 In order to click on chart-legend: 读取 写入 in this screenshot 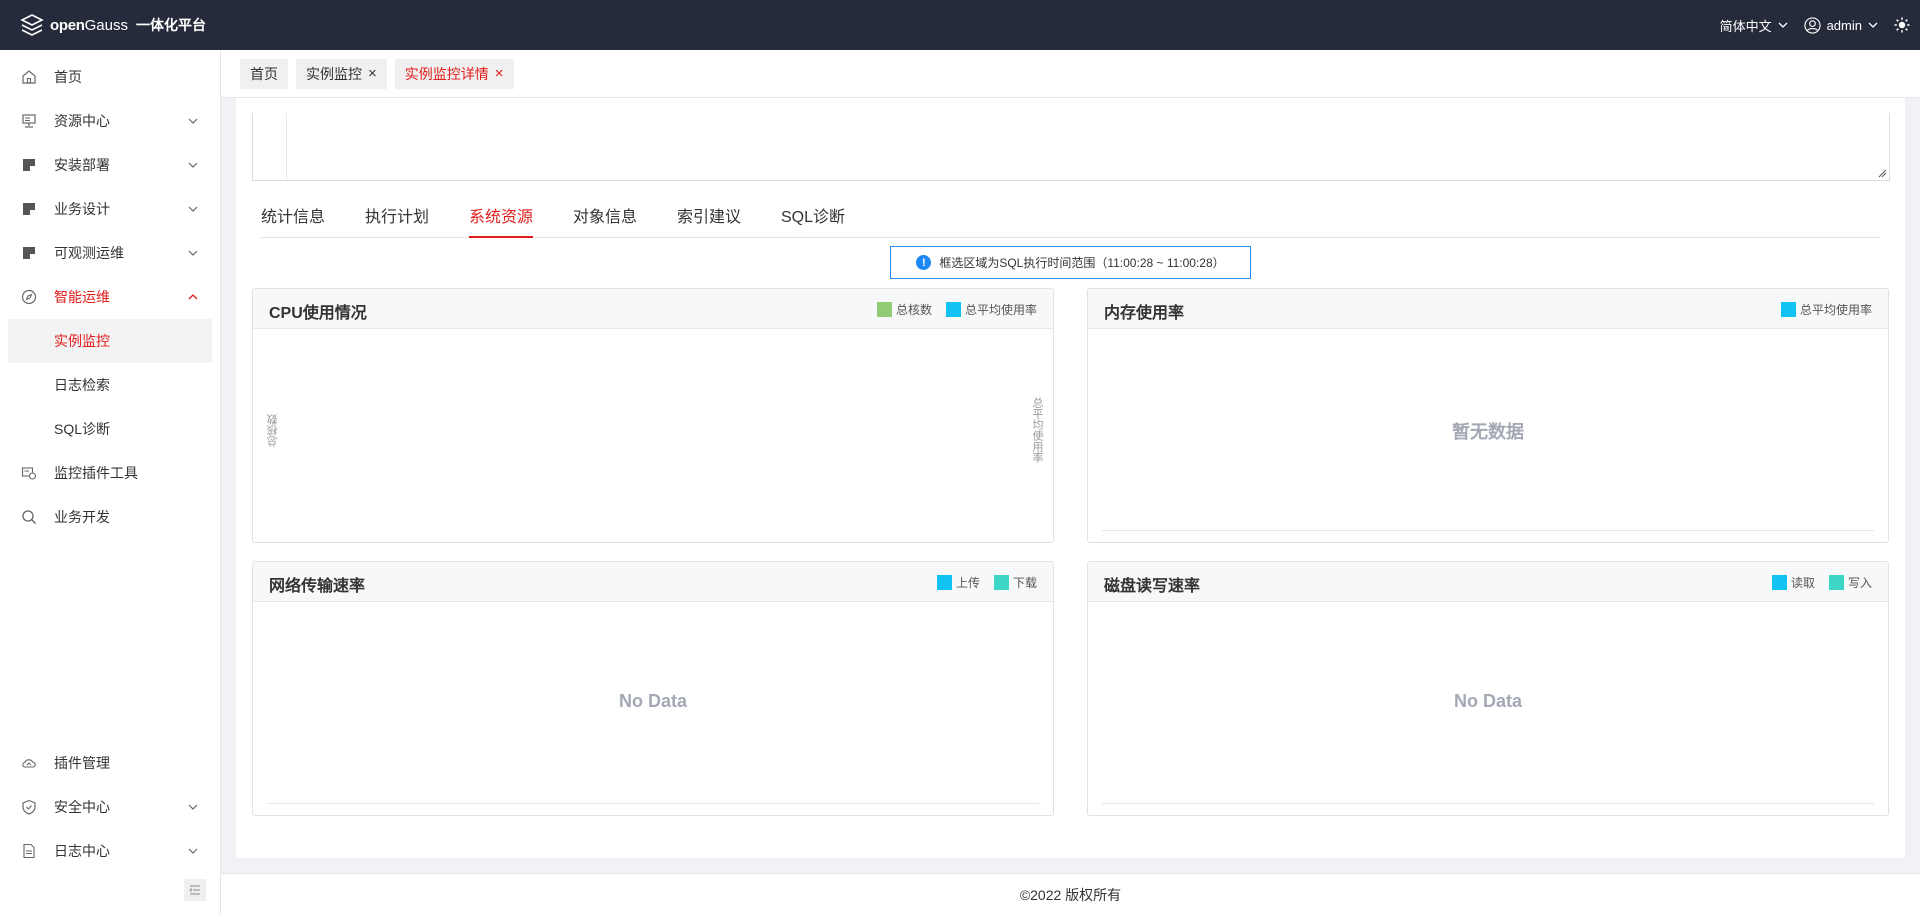, I will do `click(1821, 582)`.